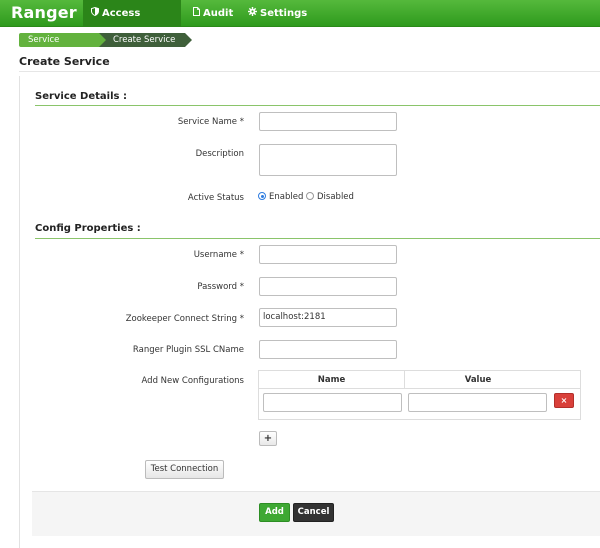  Describe the element at coordinates (313, 512) in the screenshot. I see `cancel-button: Cancel` at that location.